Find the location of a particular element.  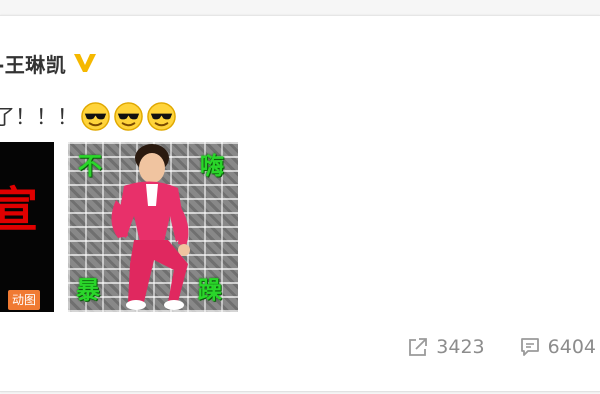

post-actions: 3423 6404 is located at coordinates (501, 347).